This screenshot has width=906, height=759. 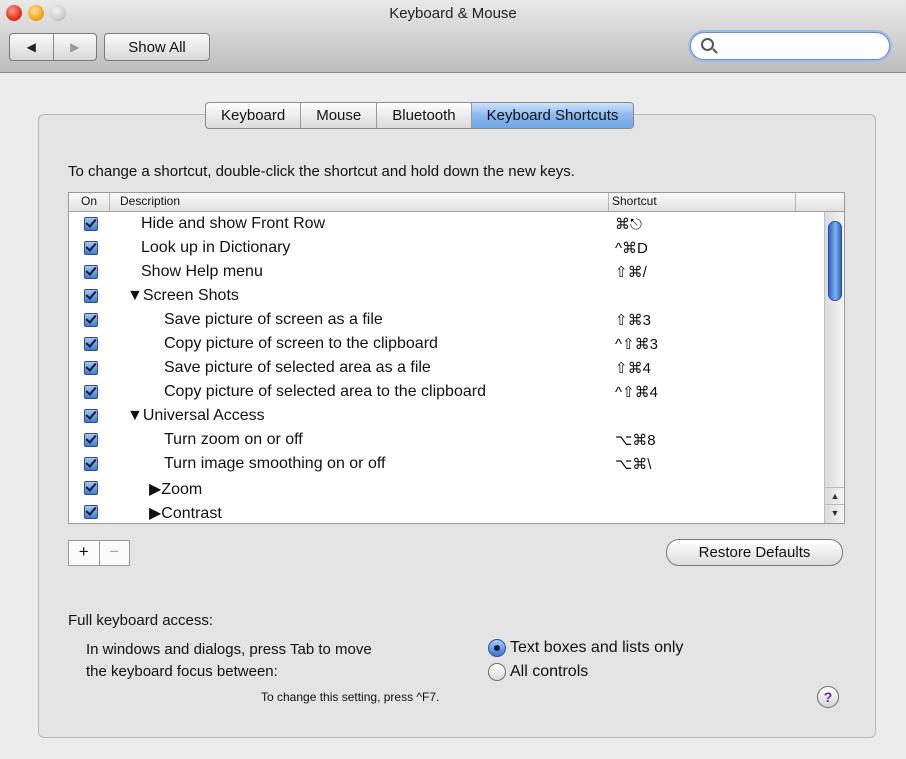 What do you see at coordinates (497, 648) in the screenshot?
I see `radio-button-selected` at bounding box center [497, 648].